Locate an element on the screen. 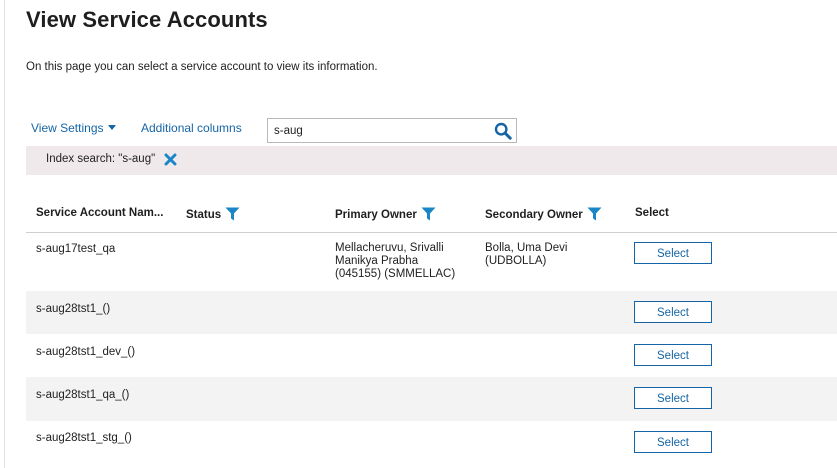  secondary-owner: Bolla, Uma Devi (UDBOLLA) is located at coordinates (526, 254).